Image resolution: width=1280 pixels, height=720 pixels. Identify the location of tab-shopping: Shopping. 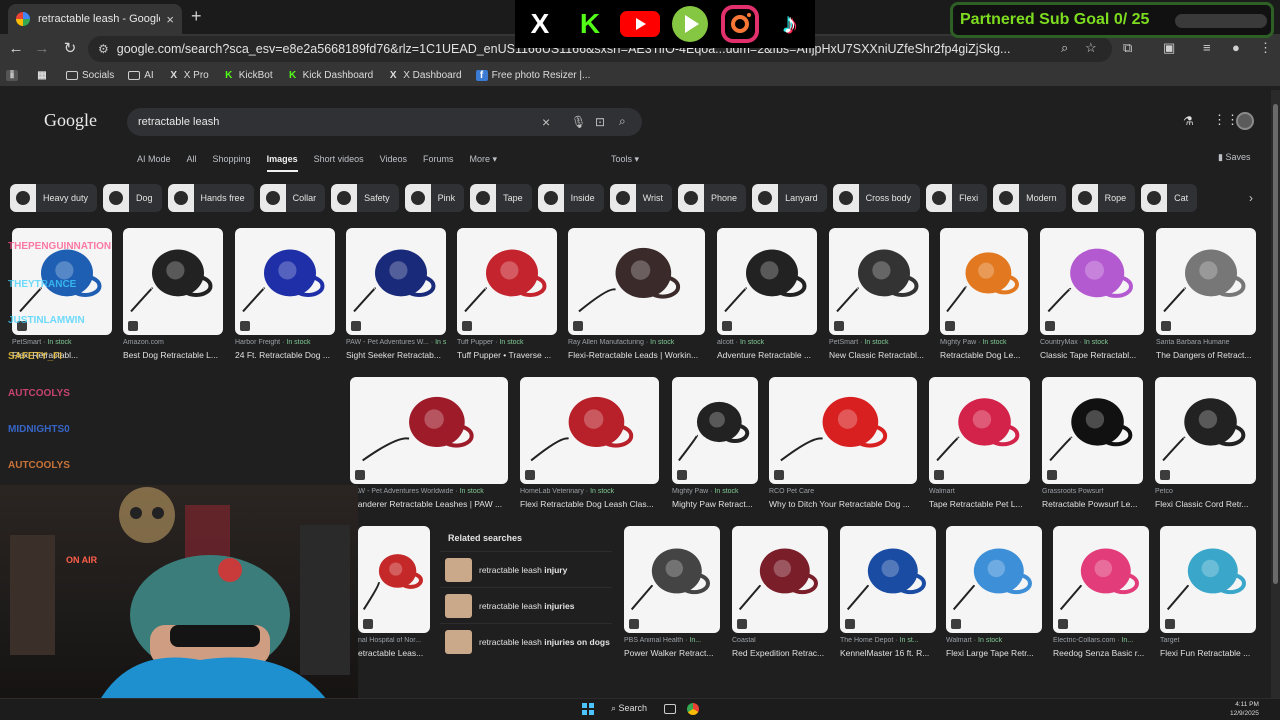
(232, 163).